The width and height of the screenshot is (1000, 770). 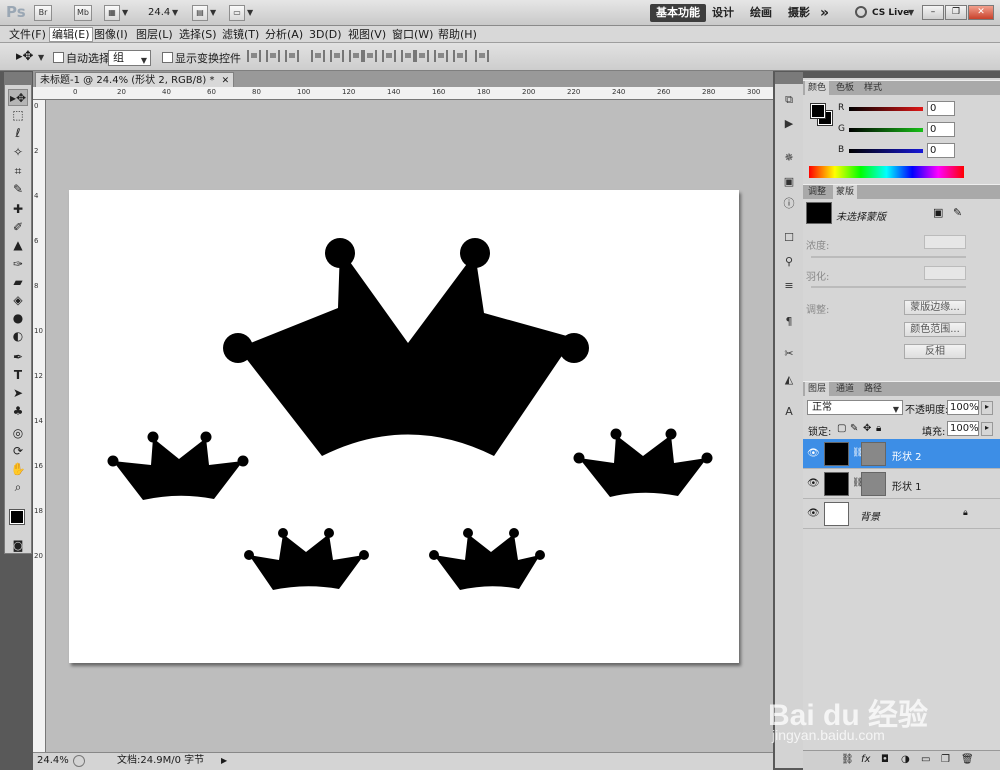 I want to click on type-tool-icon: T, so click(x=18, y=375).